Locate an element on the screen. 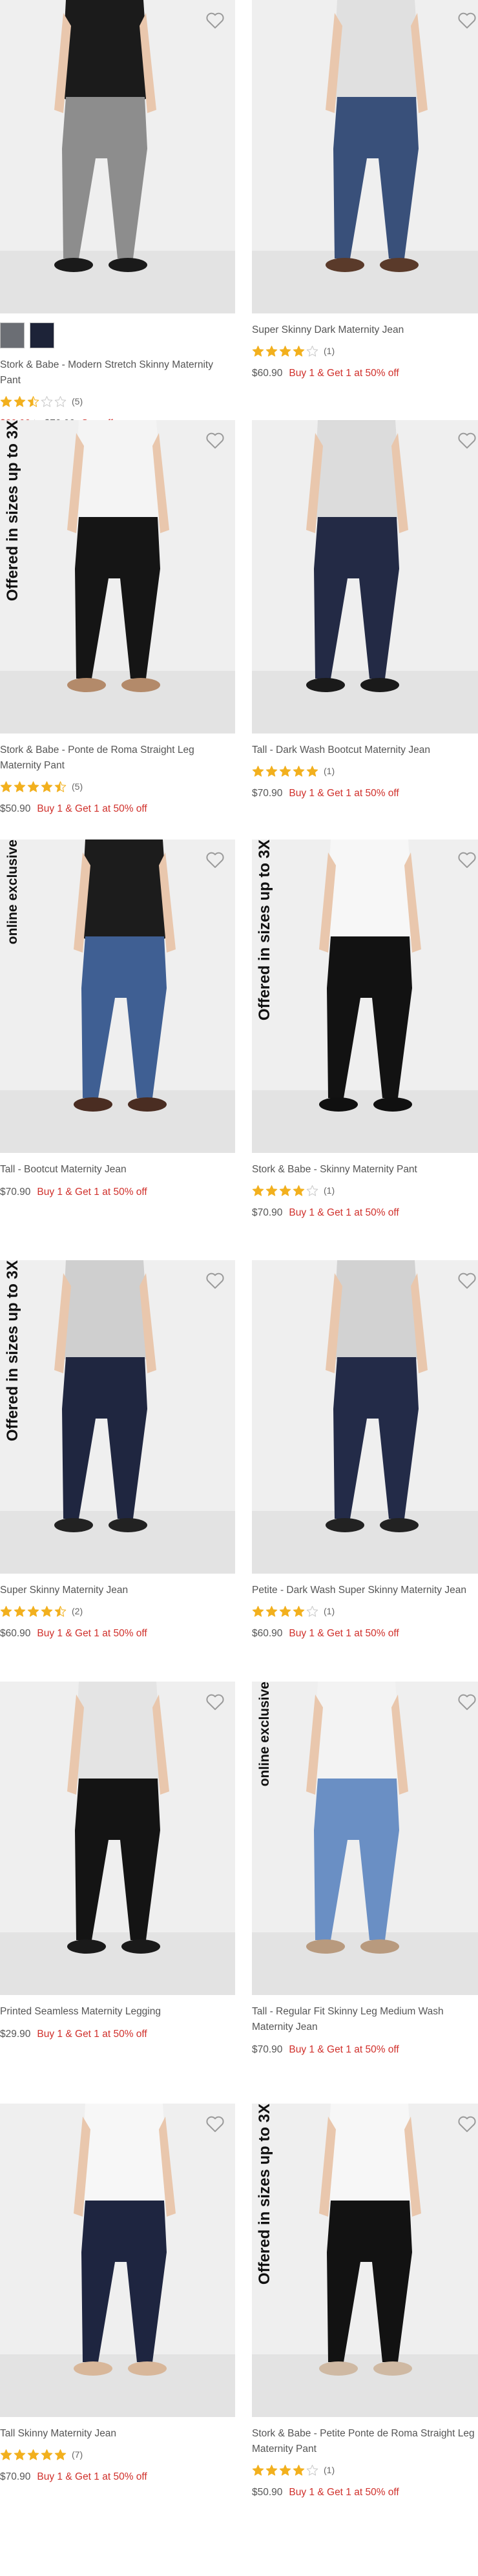 This screenshot has width=478, height=2576. product-rating: (1) is located at coordinates (365, 351).